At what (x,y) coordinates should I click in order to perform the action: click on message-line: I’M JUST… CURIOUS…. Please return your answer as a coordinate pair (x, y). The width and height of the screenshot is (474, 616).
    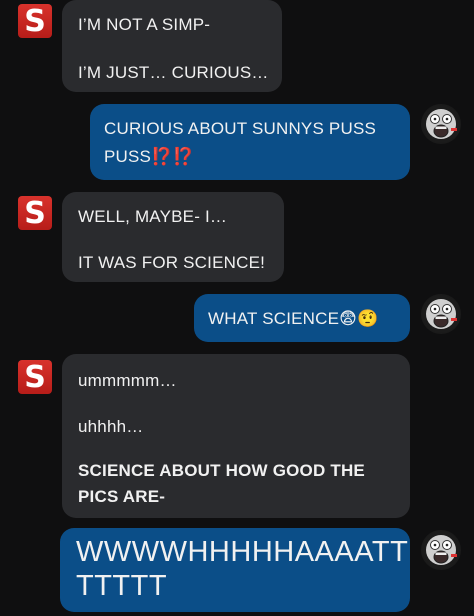
    Looking at the image, I should click on (173, 72).